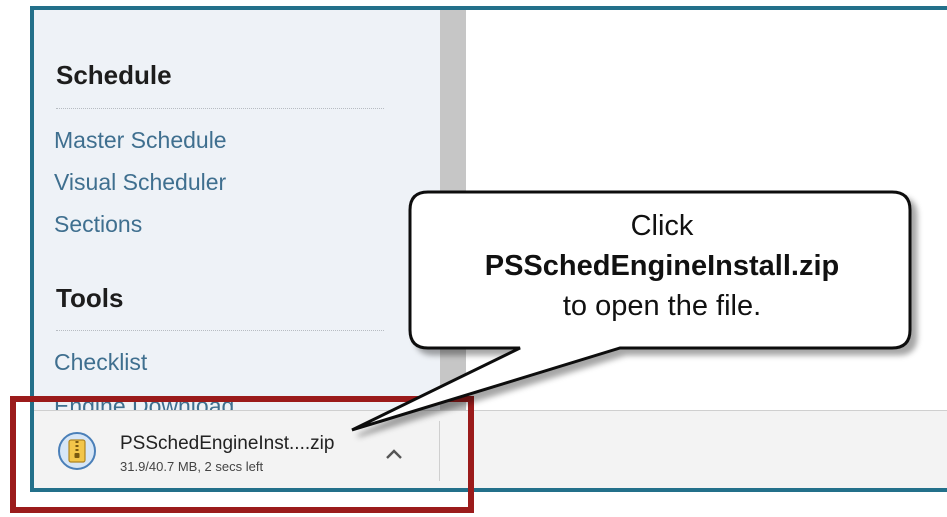 This screenshot has height=517, width=947. Describe the element at coordinates (662, 226) in the screenshot. I see `callout-line-1: Click` at that location.